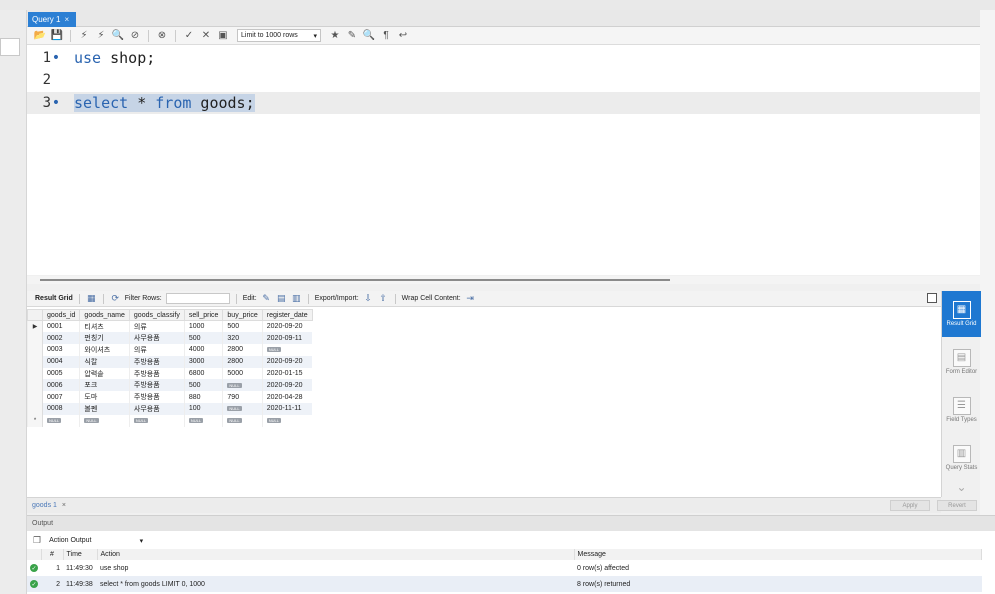 This screenshot has height=594, width=995. I want to click on table-row: ▶ 0001 티셔츠 의류 1000 500 2020-09-20, so click(170, 326).